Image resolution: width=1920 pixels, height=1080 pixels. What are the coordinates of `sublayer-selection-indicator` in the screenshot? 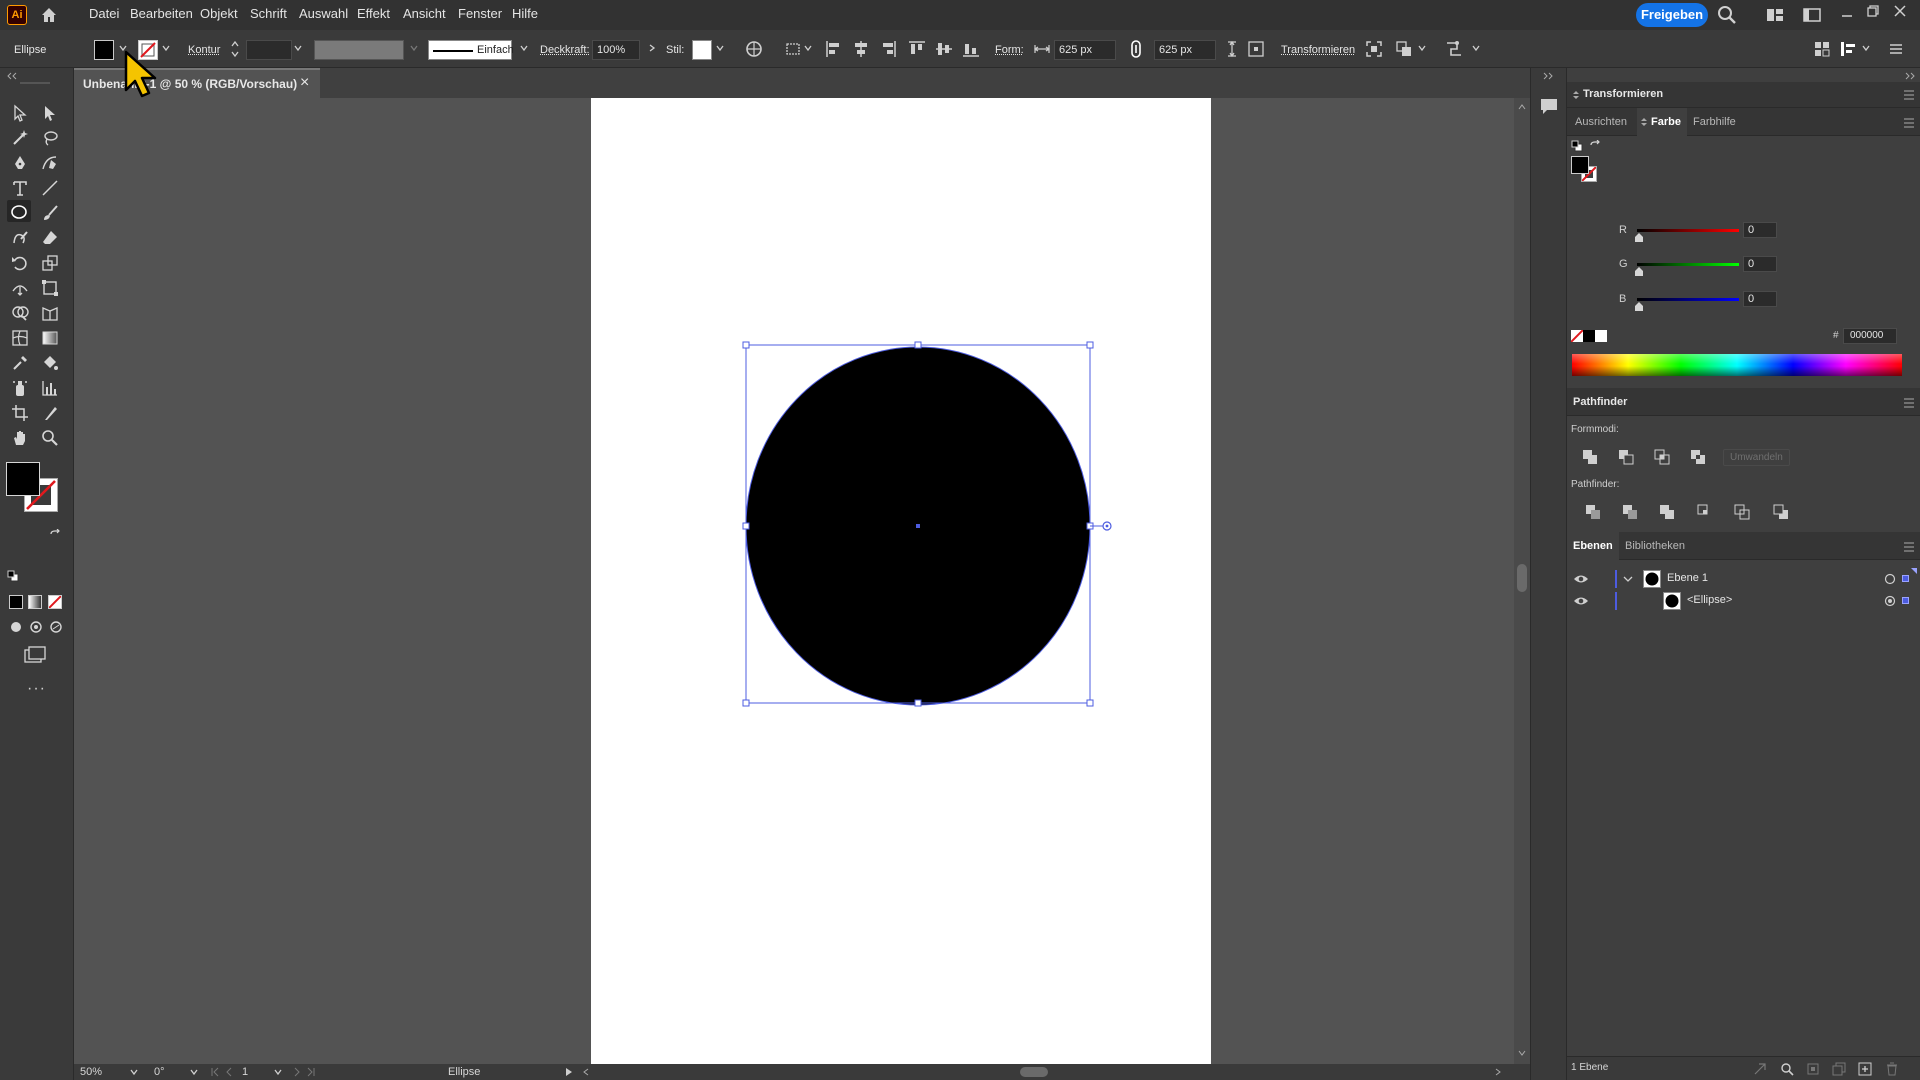 It's located at (1905, 600).